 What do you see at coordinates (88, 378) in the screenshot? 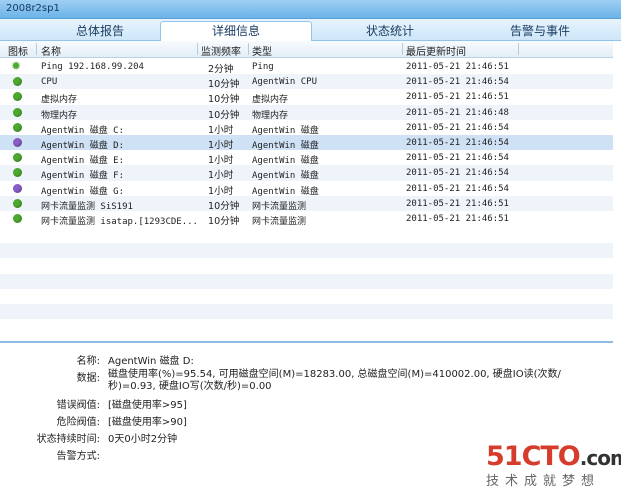
I see `detail-data-label: 数据:` at bounding box center [88, 378].